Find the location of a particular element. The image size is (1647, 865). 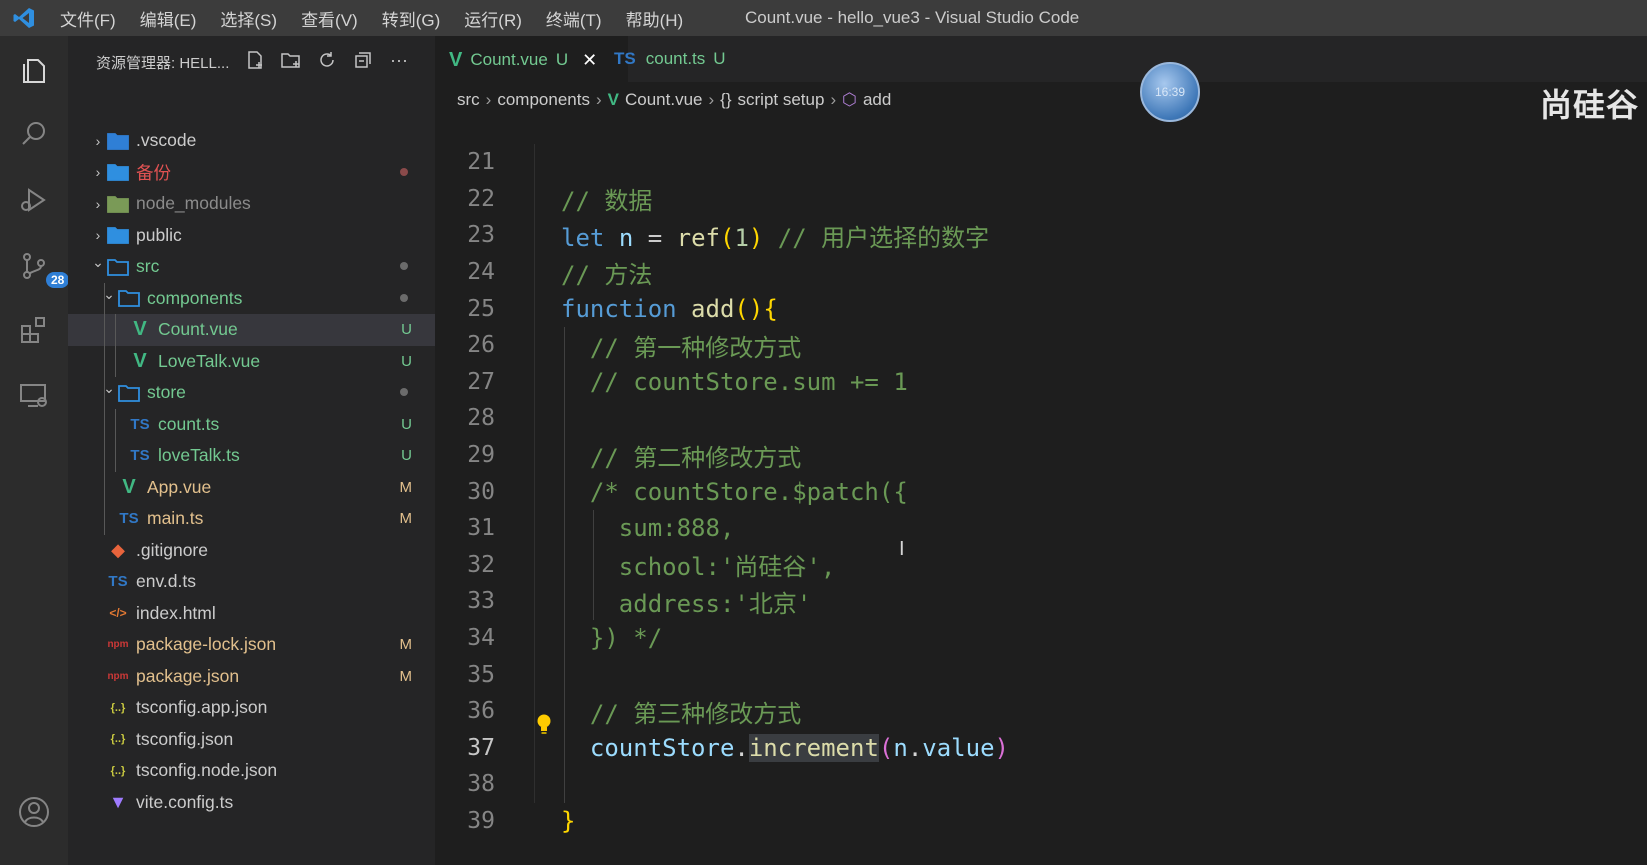

code-line: 38 is located at coordinates (1041, 784).